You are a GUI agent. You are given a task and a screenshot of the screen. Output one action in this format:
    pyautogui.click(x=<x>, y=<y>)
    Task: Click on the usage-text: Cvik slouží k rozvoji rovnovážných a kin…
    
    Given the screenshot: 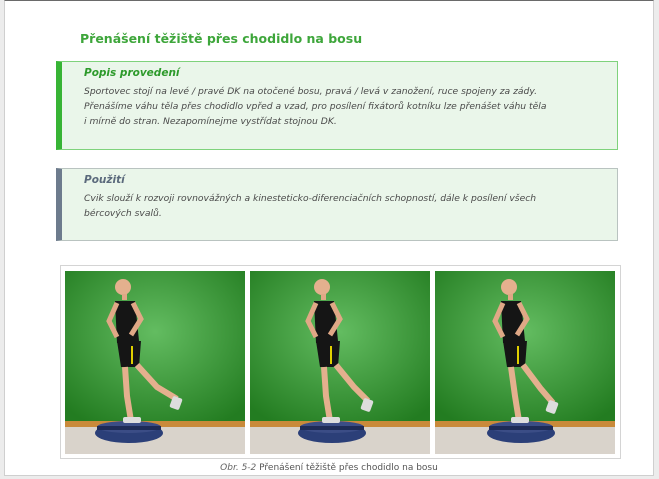 What is the action you would take?
    pyautogui.click(x=341, y=206)
    